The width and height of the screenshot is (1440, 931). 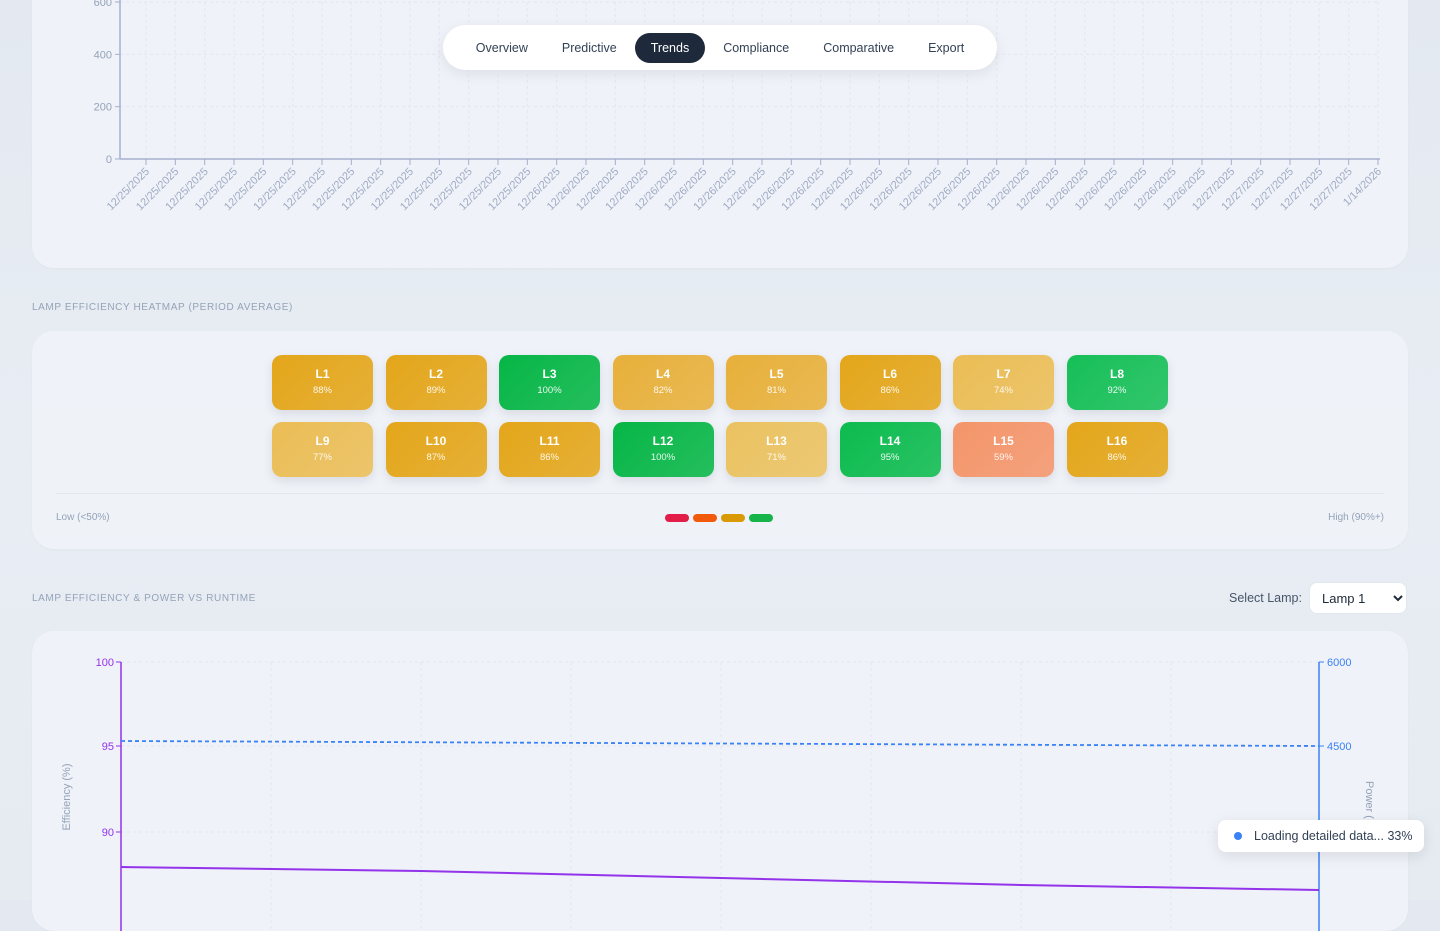 I want to click on y-tick-label: 0, so click(x=109, y=160).